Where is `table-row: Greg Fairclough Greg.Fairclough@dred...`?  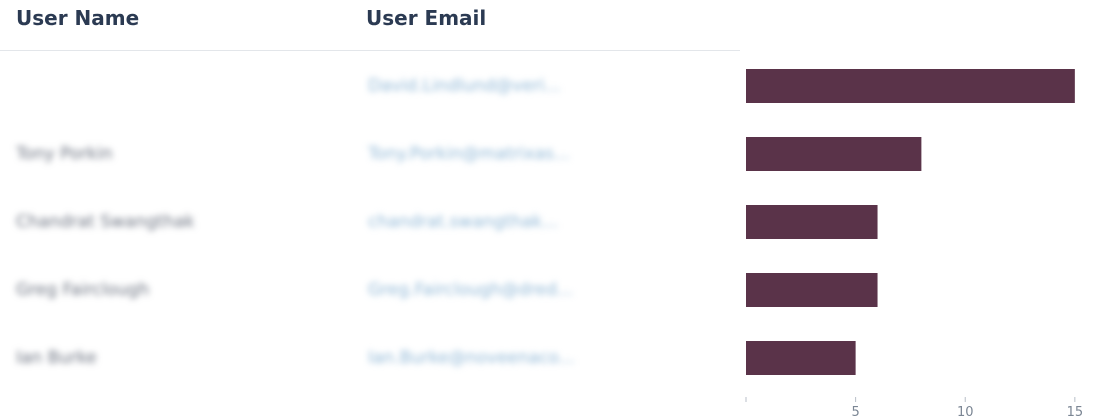 table-row: Greg Fairclough Greg.Fairclough@dred... is located at coordinates (370, 290).